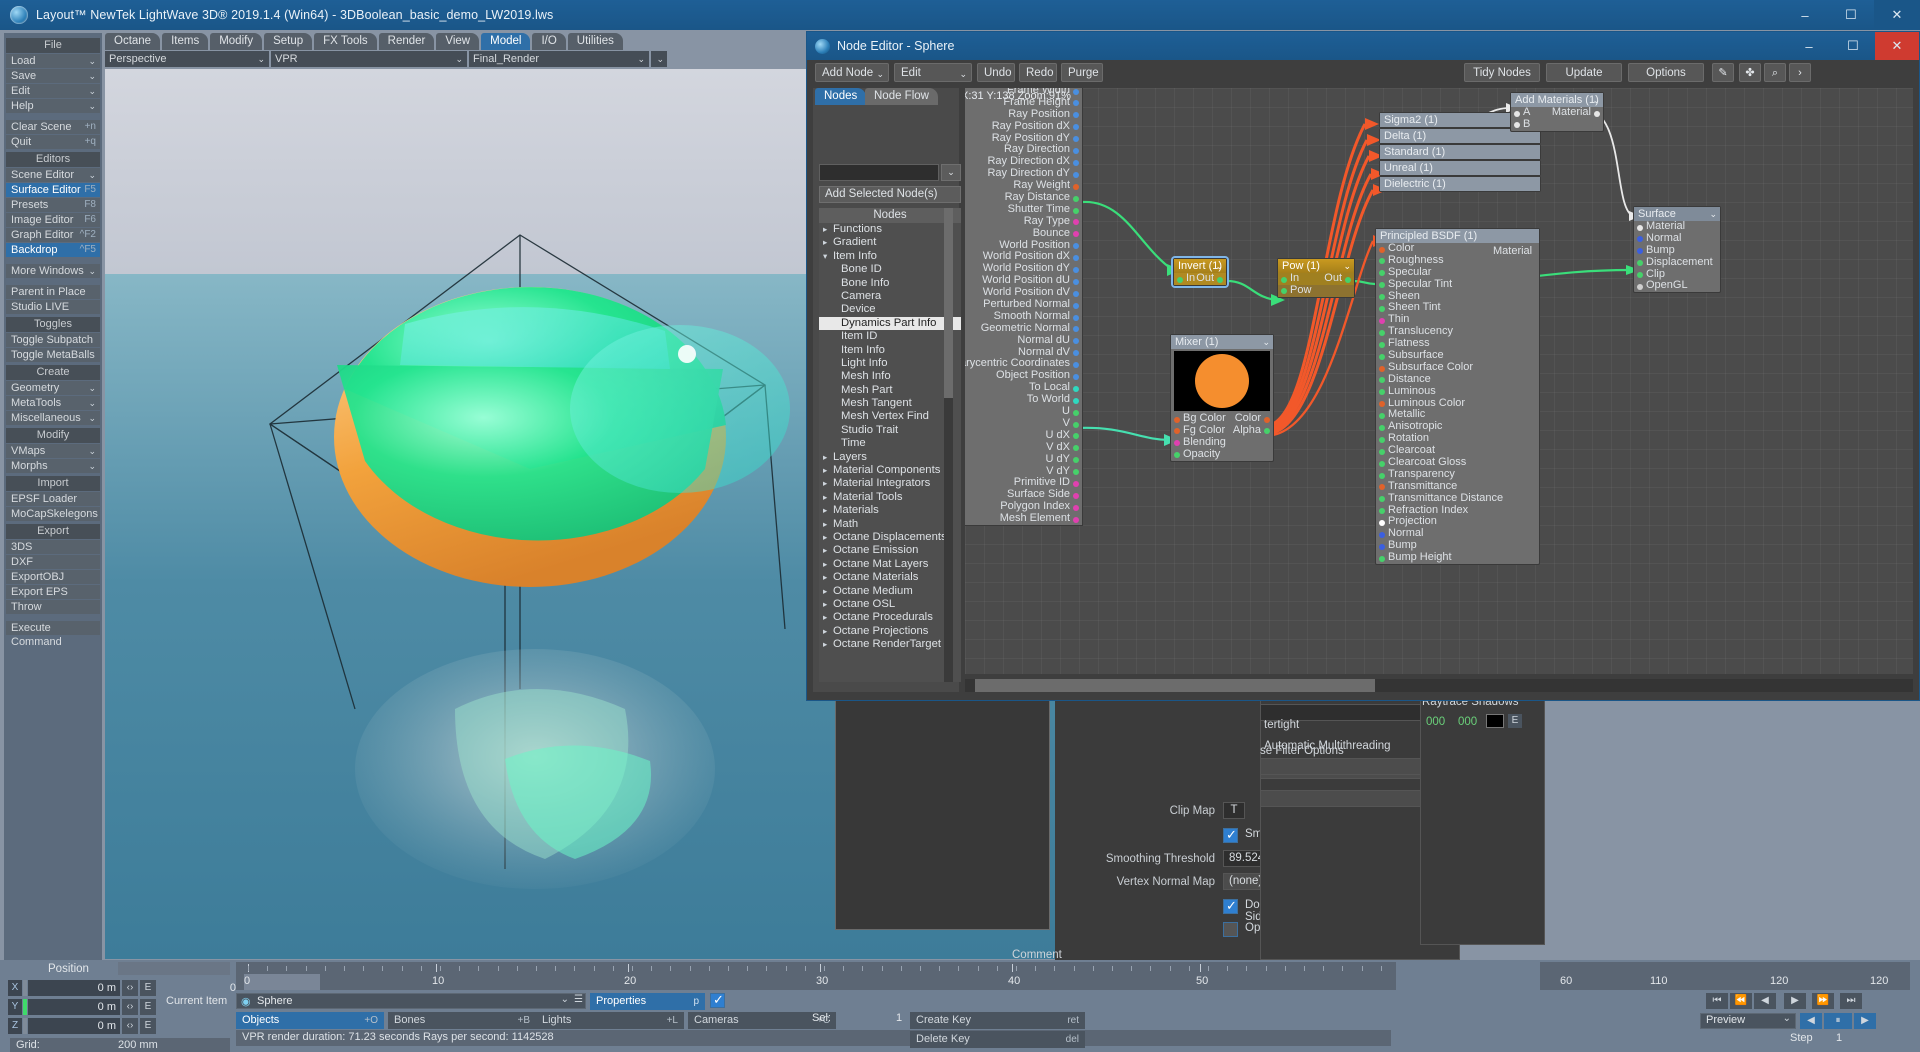  Describe the element at coordinates (1823, 1001) in the screenshot. I see `transport-button-4: ⏩` at that location.